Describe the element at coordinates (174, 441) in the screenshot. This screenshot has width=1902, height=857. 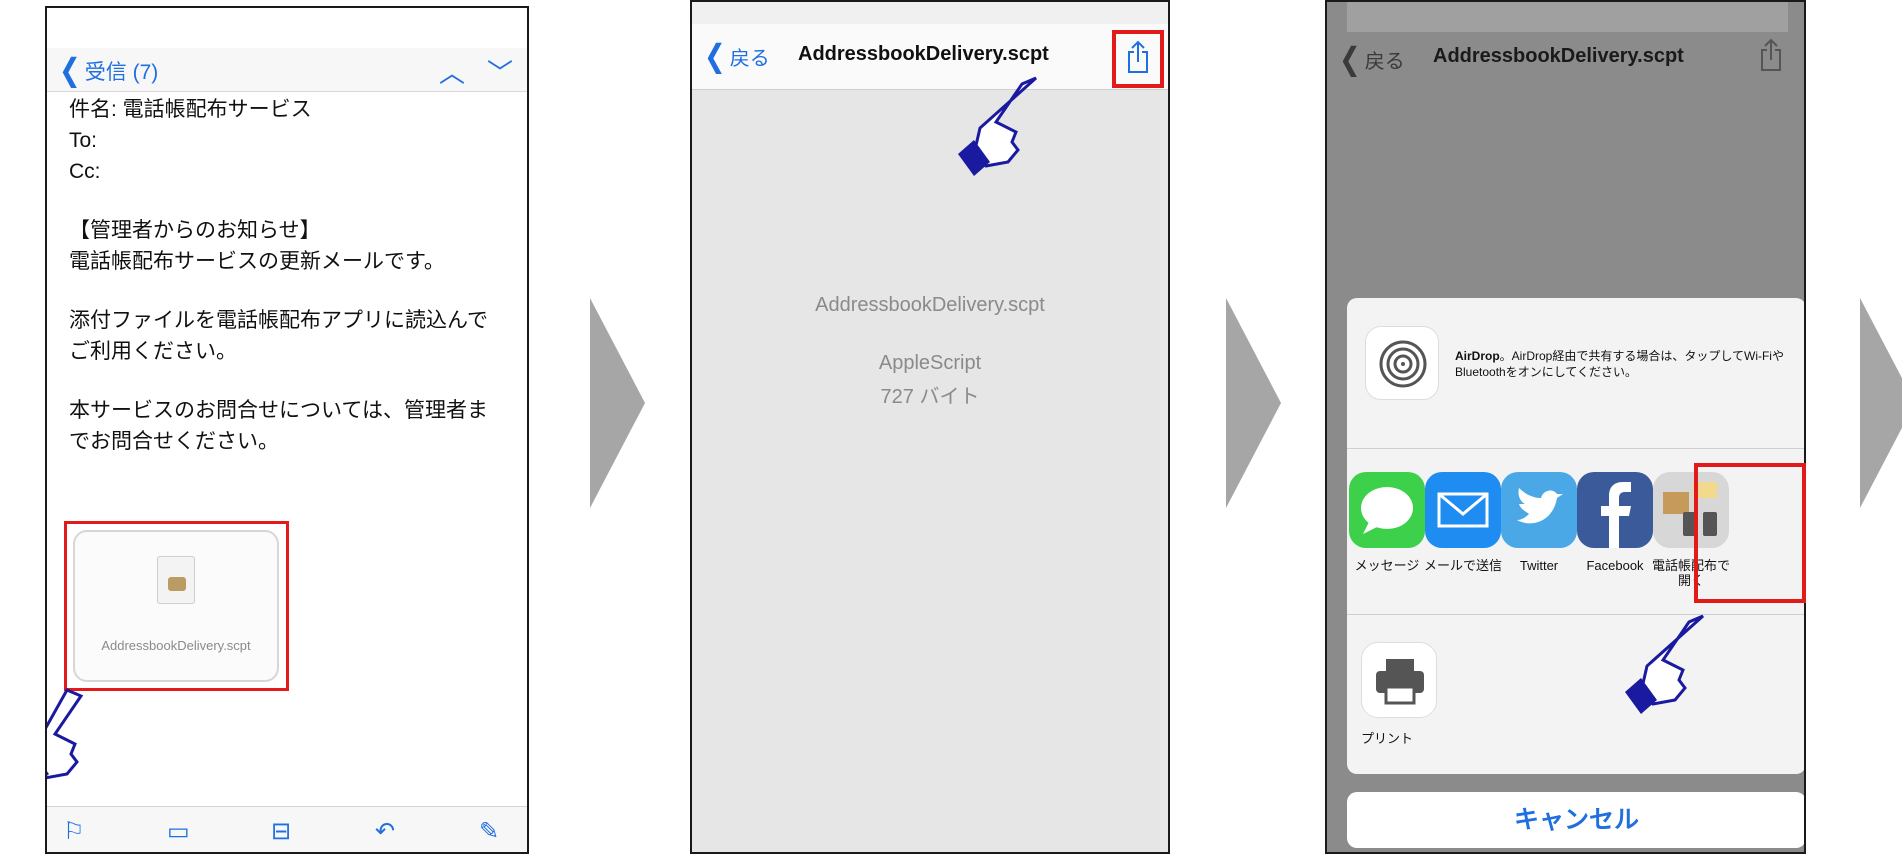
I see `email-text-line: でお問合せください。` at that location.